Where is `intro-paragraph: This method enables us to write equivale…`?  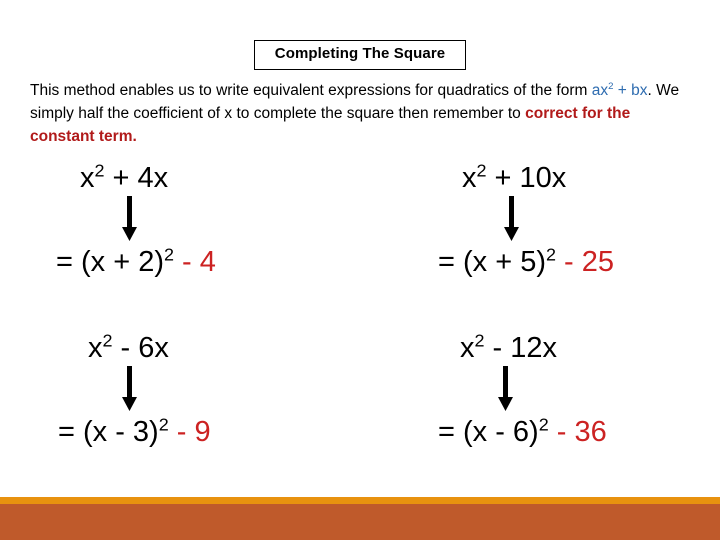 intro-paragraph: This method enables us to write equivale… is located at coordinates (357, 113).